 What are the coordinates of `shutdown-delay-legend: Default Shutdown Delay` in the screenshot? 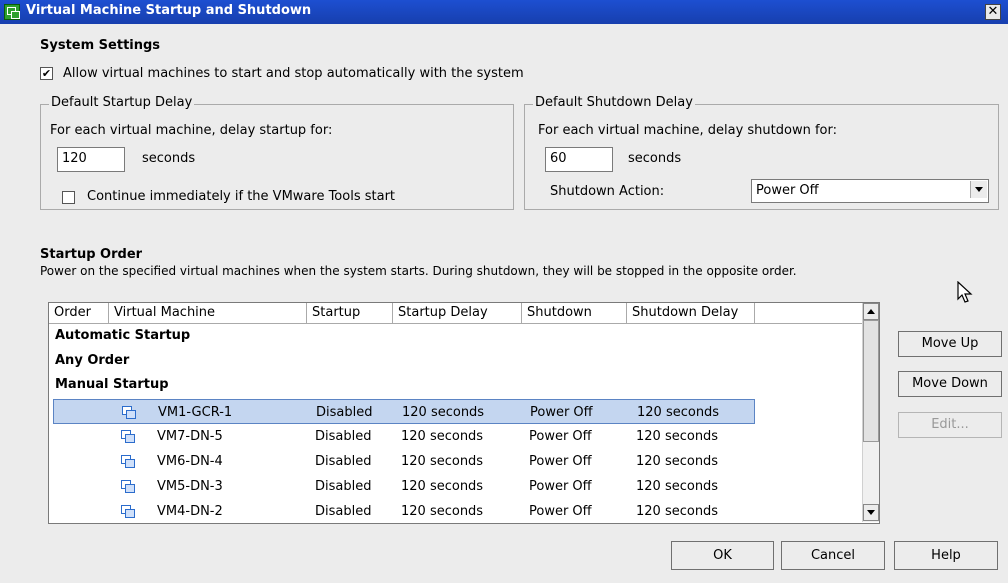 It's located at (614, 102).